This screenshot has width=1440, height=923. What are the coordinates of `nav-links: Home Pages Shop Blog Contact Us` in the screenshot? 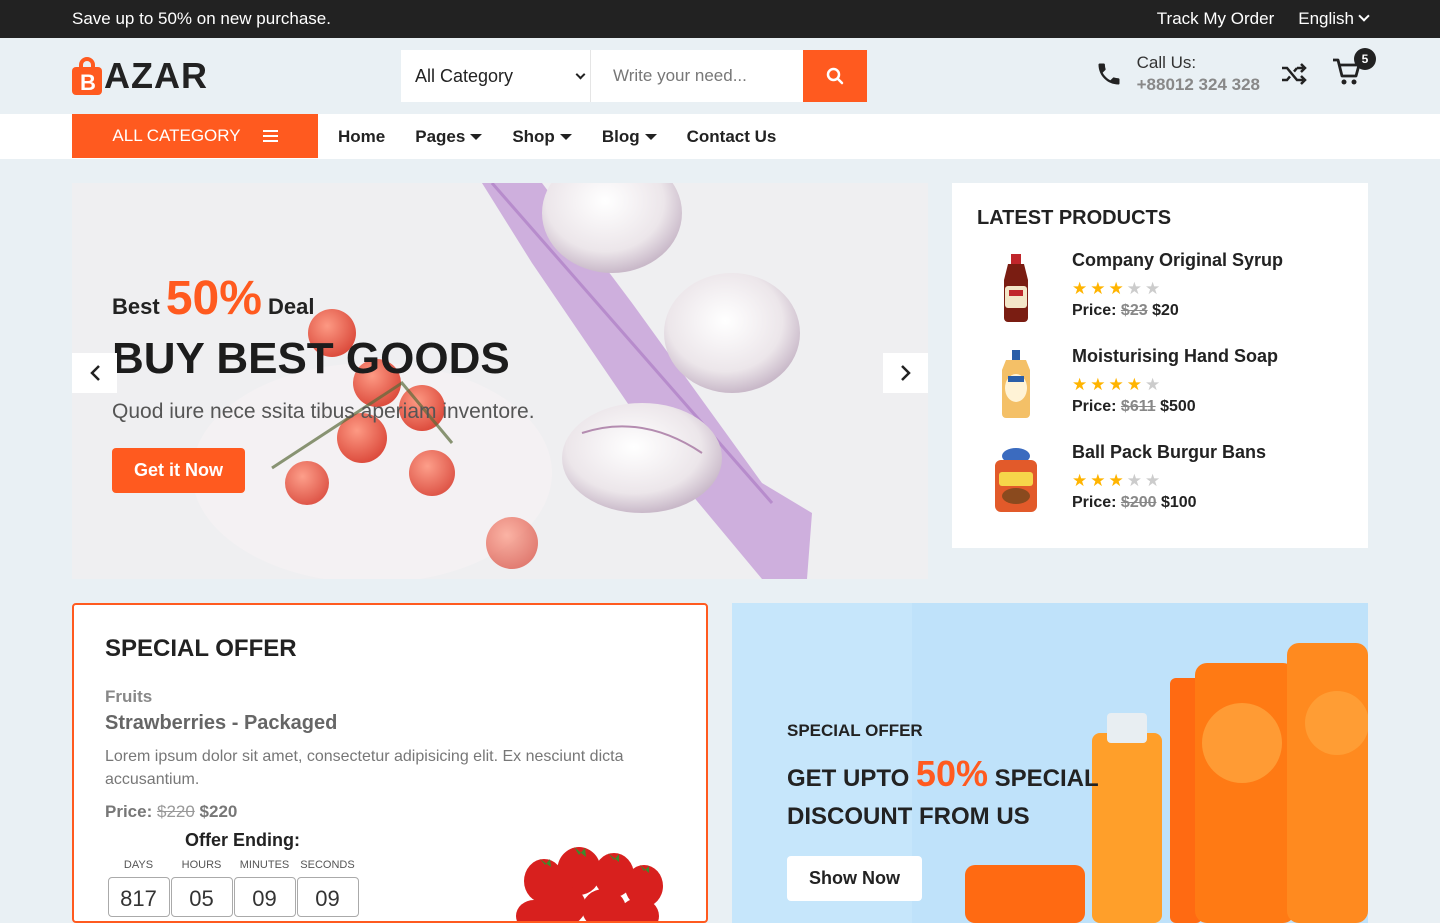 It's located at (557, 137).